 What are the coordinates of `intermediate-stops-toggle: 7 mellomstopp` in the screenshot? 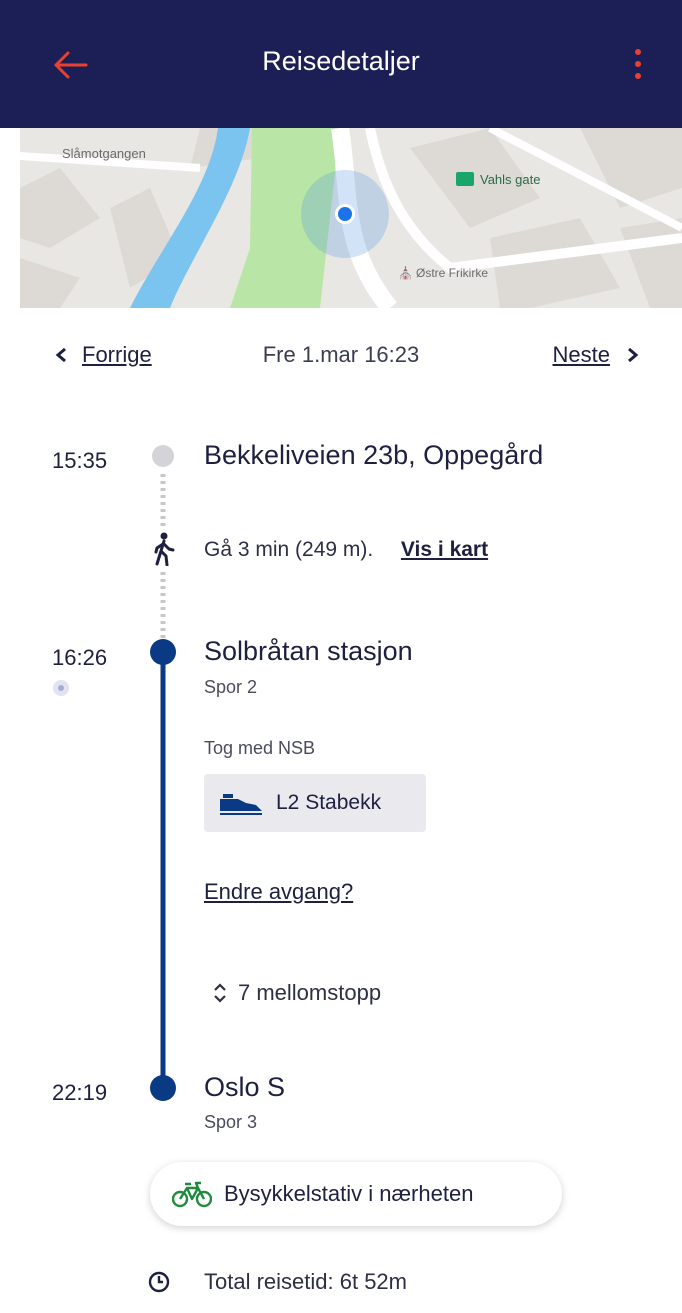 It's located at (296, 993).